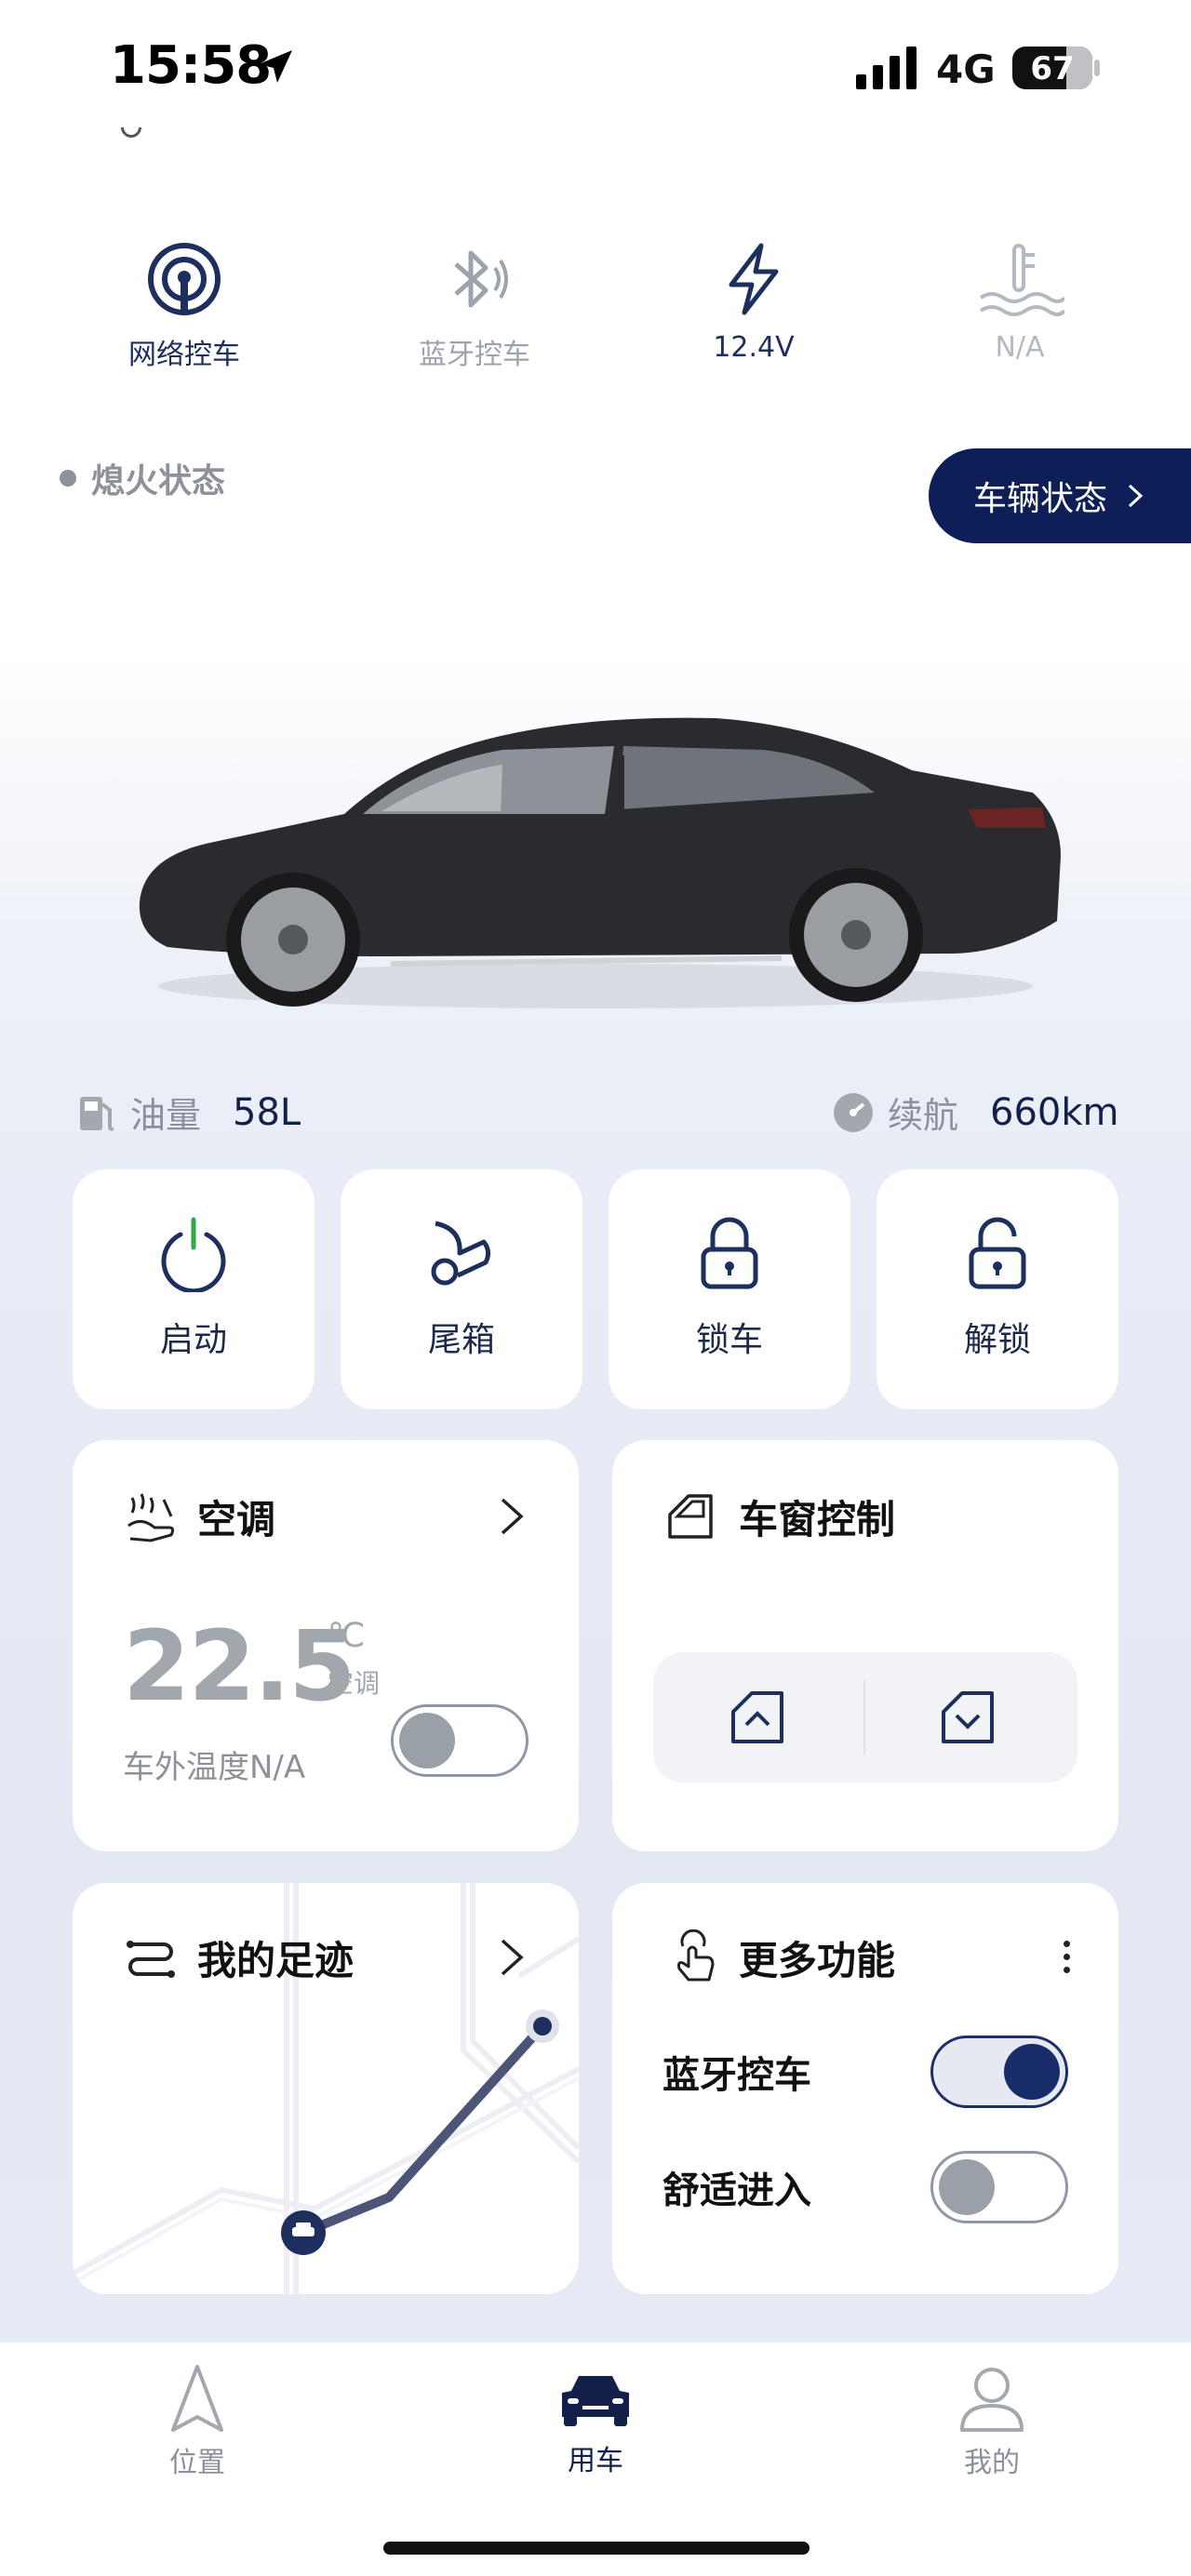  I want to click on climate-sub: 空调, so click(354, 1683).